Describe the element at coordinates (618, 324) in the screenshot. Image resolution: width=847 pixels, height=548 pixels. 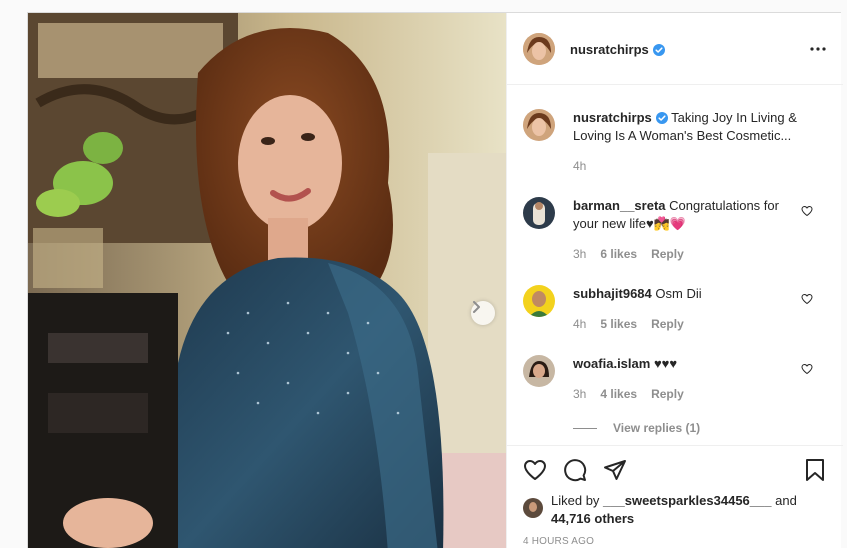
I see `comment-likes: 5 likes` at that location.